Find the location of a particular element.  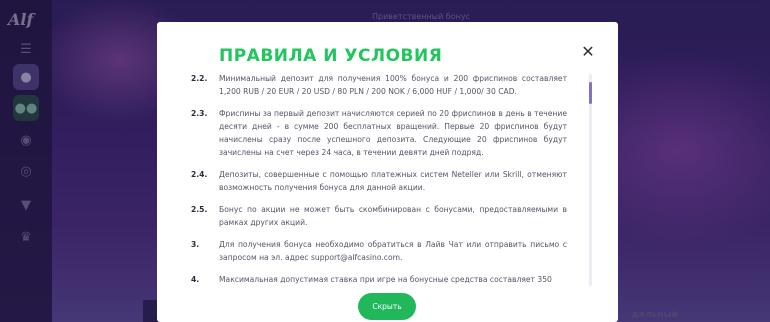

hide-button: Скрыть is located at coordinates (387, 306).